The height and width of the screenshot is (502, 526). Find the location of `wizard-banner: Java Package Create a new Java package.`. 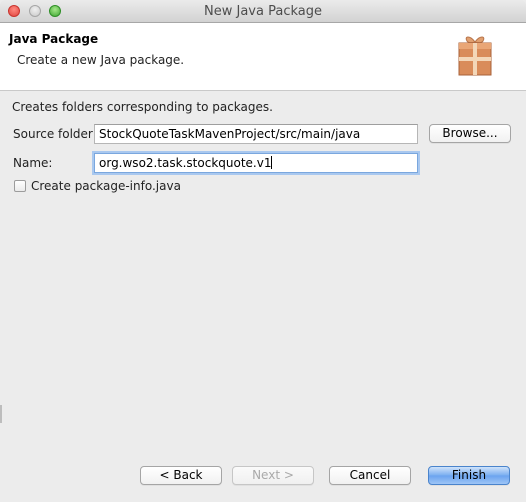

wizard-banner: Java Package Create a new Java package. is located at coordinates (263, 57).